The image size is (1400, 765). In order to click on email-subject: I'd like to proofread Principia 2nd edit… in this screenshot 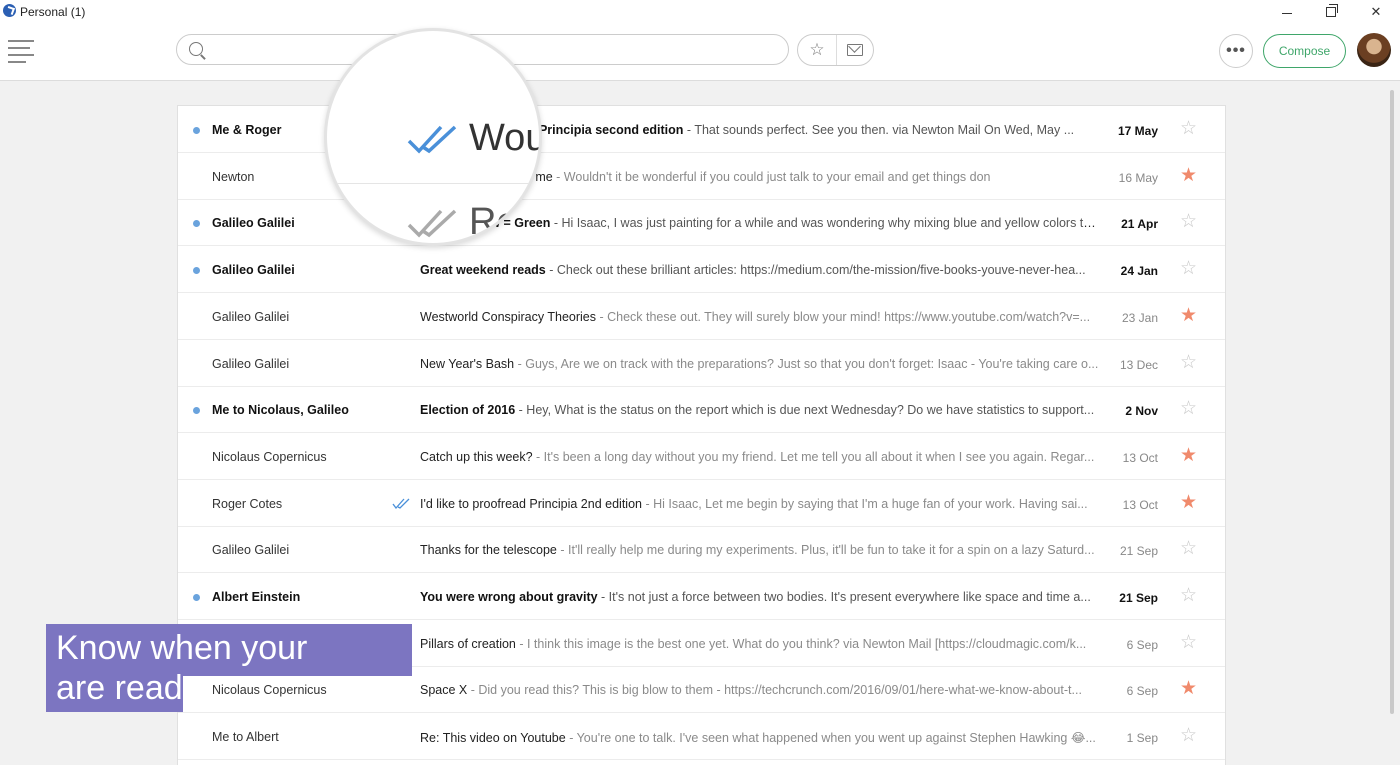, I will do `click(531, 503)`.